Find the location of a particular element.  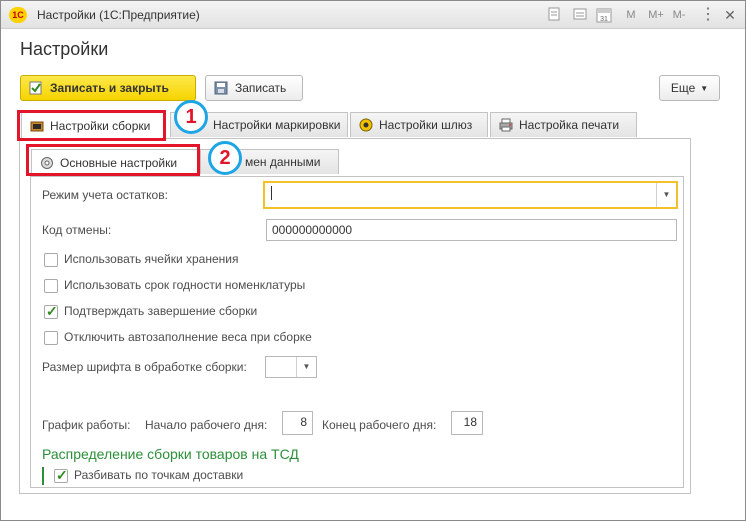

tab-label: Настройки шлюз is located at coordinates (426, 125).